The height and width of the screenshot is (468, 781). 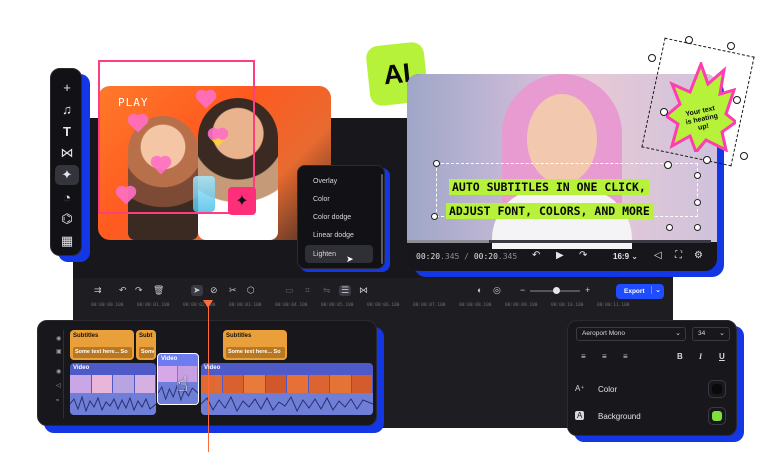 What do you see at coordinates (81, 368) in the screenshot?
I see `clip-title: Video` at bounding box center [81, 368].